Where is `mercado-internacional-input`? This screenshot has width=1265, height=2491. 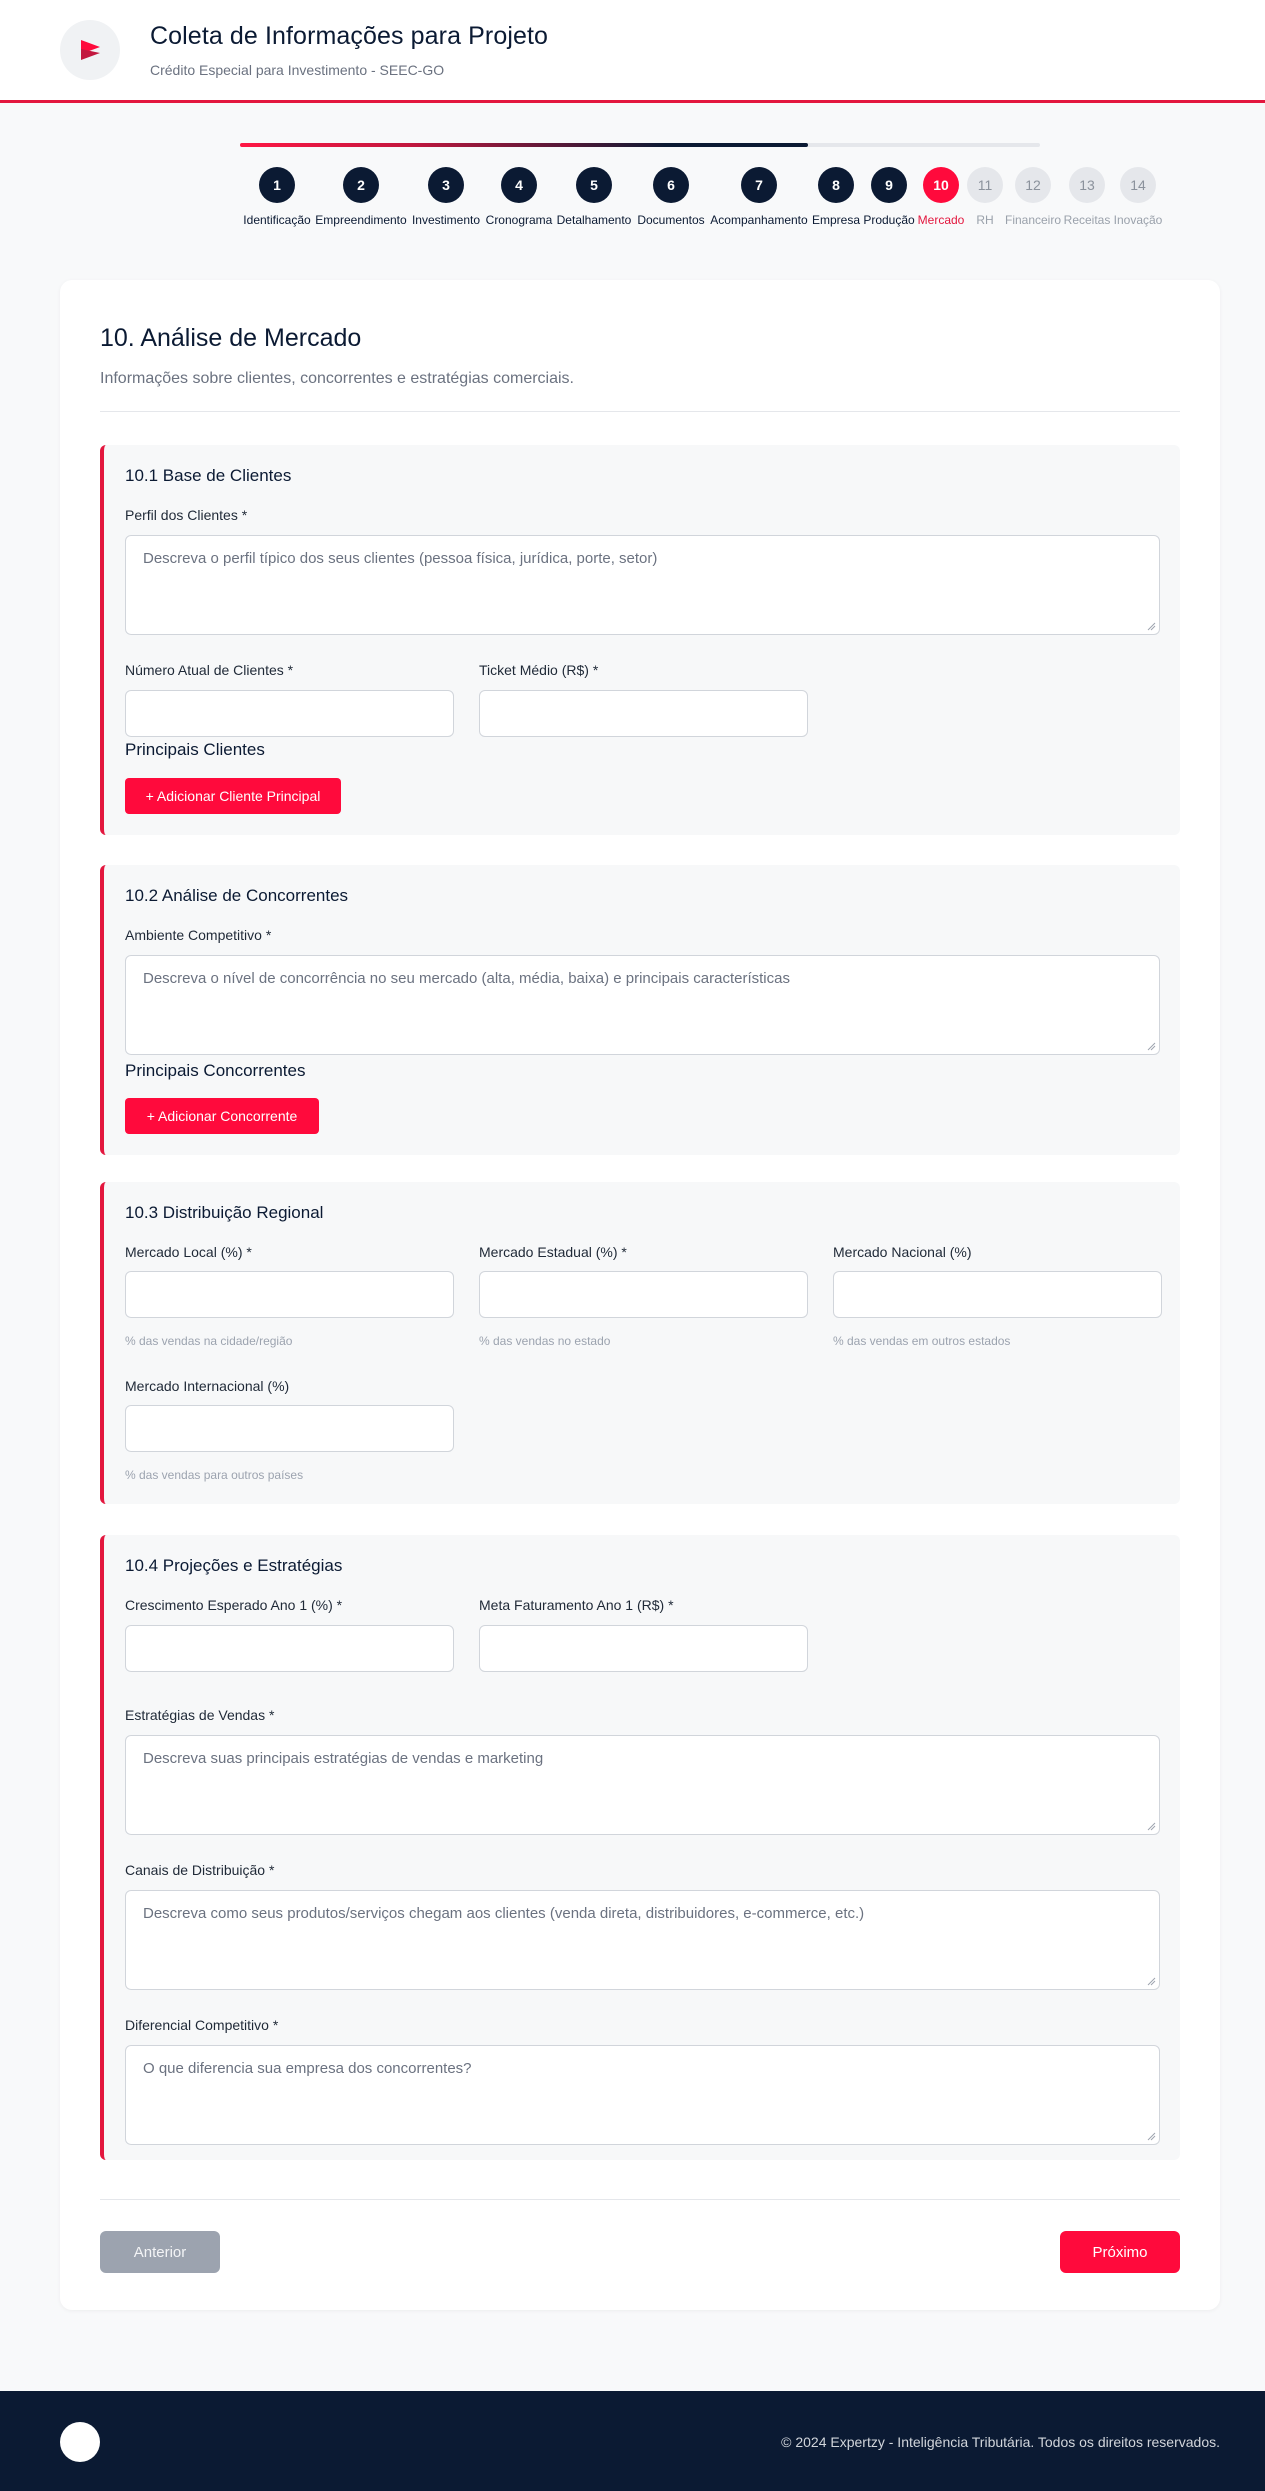 mercado-internacional-input is located at coordinates (289, 1428).